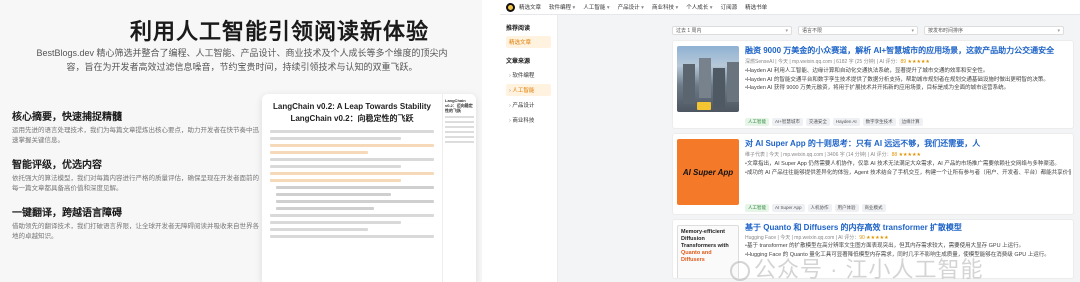 This screenshot has width=1080, height=282. I want to click on nav-featured: 精选文章, so click(530, 7).